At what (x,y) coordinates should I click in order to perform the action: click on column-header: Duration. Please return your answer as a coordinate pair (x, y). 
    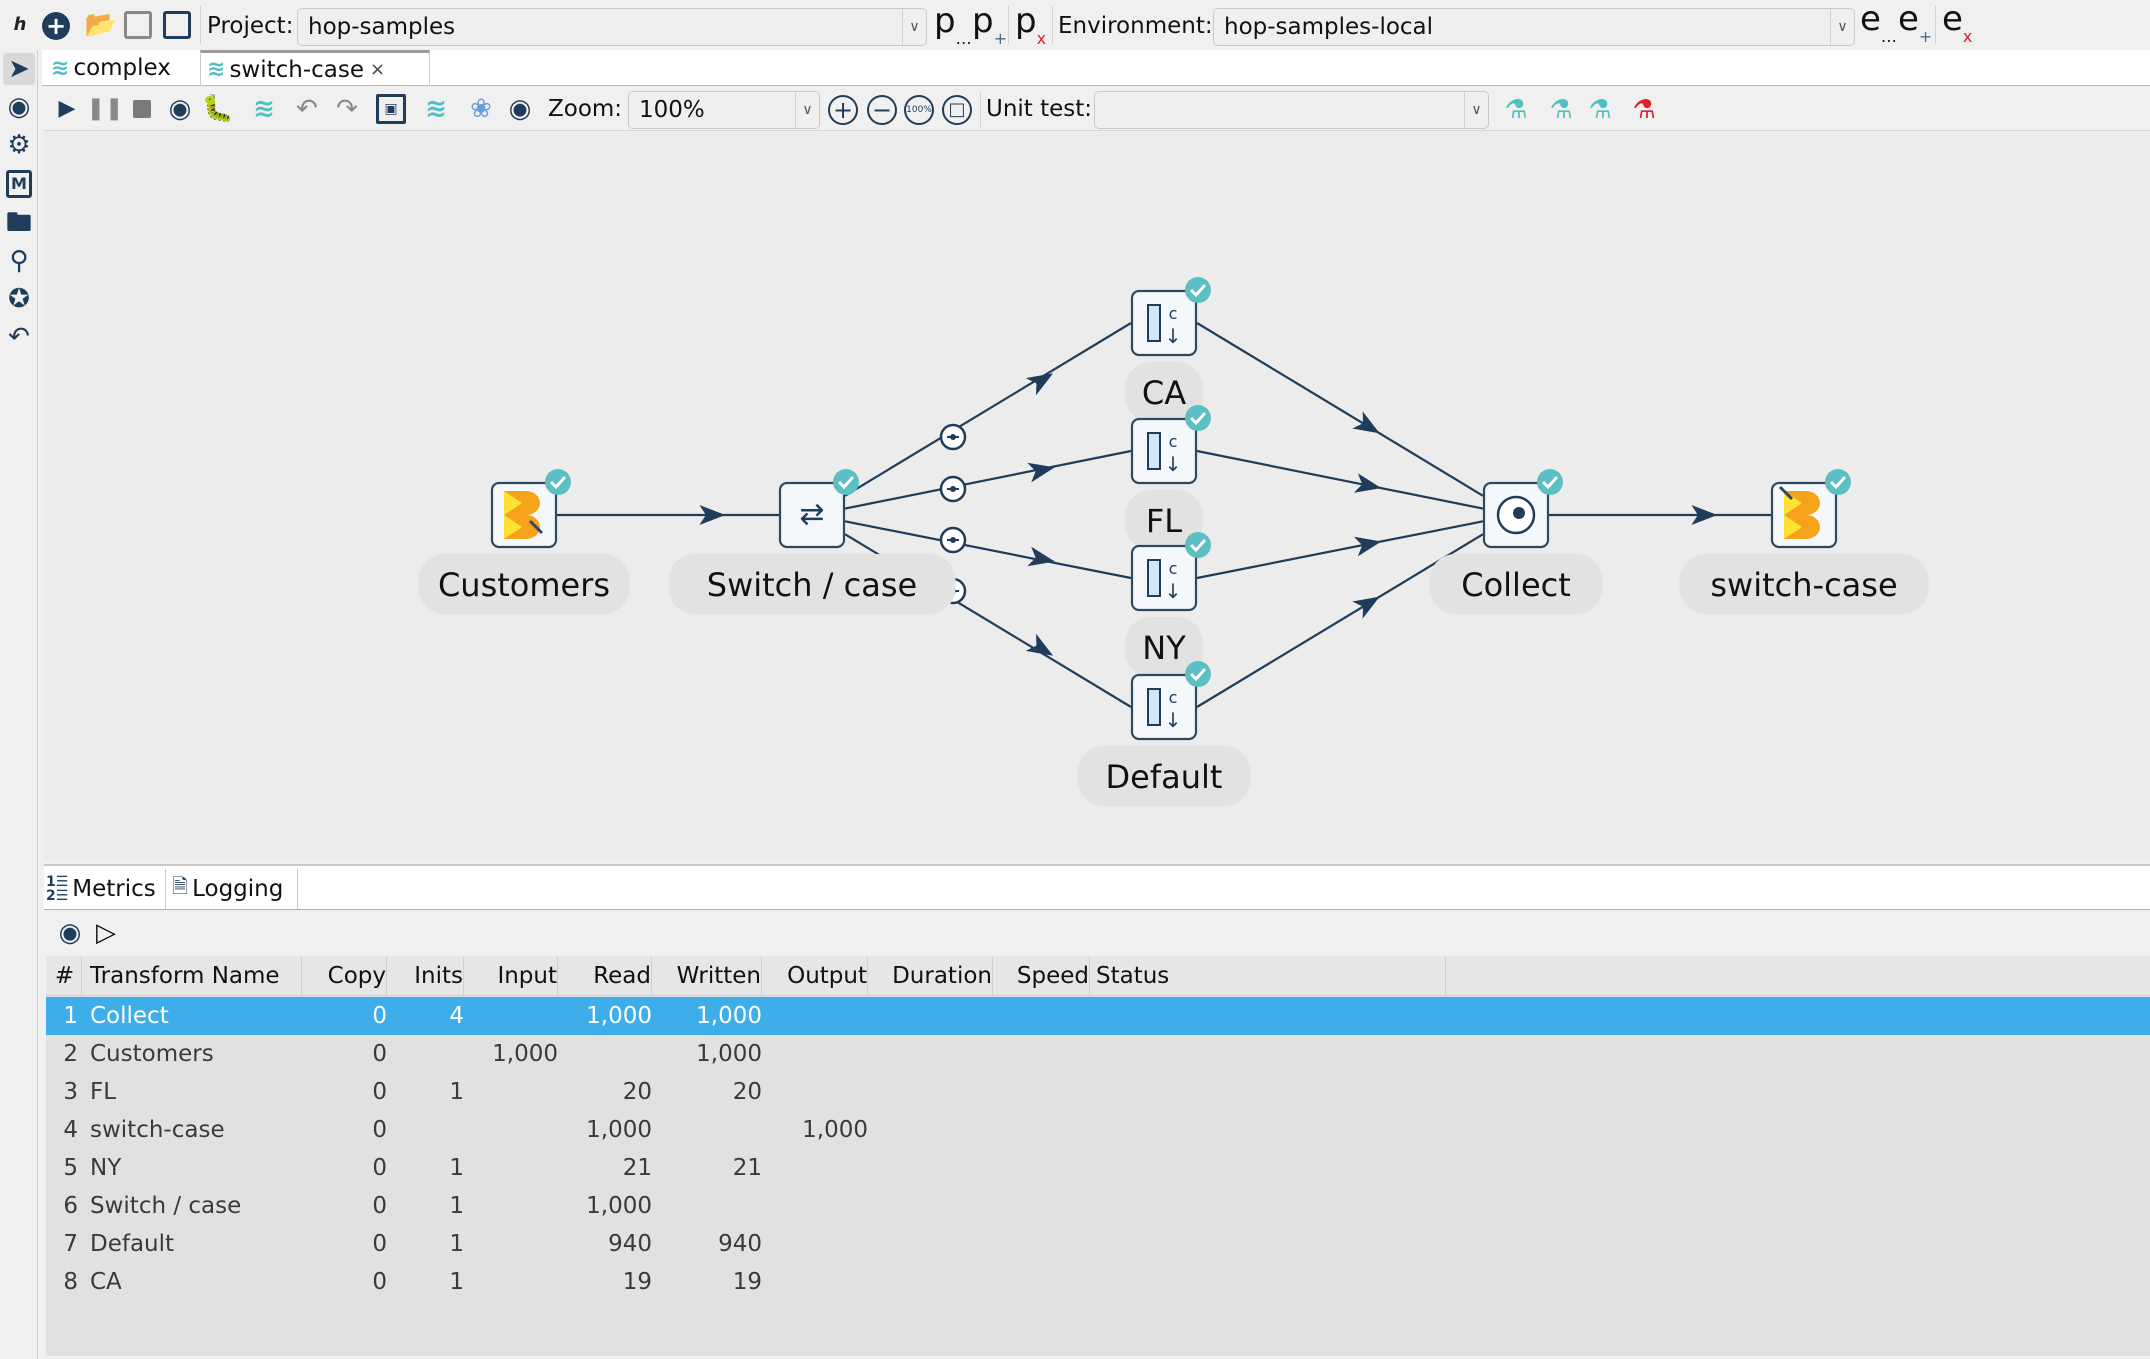
    Looking at the image, I should click on (930, 975).